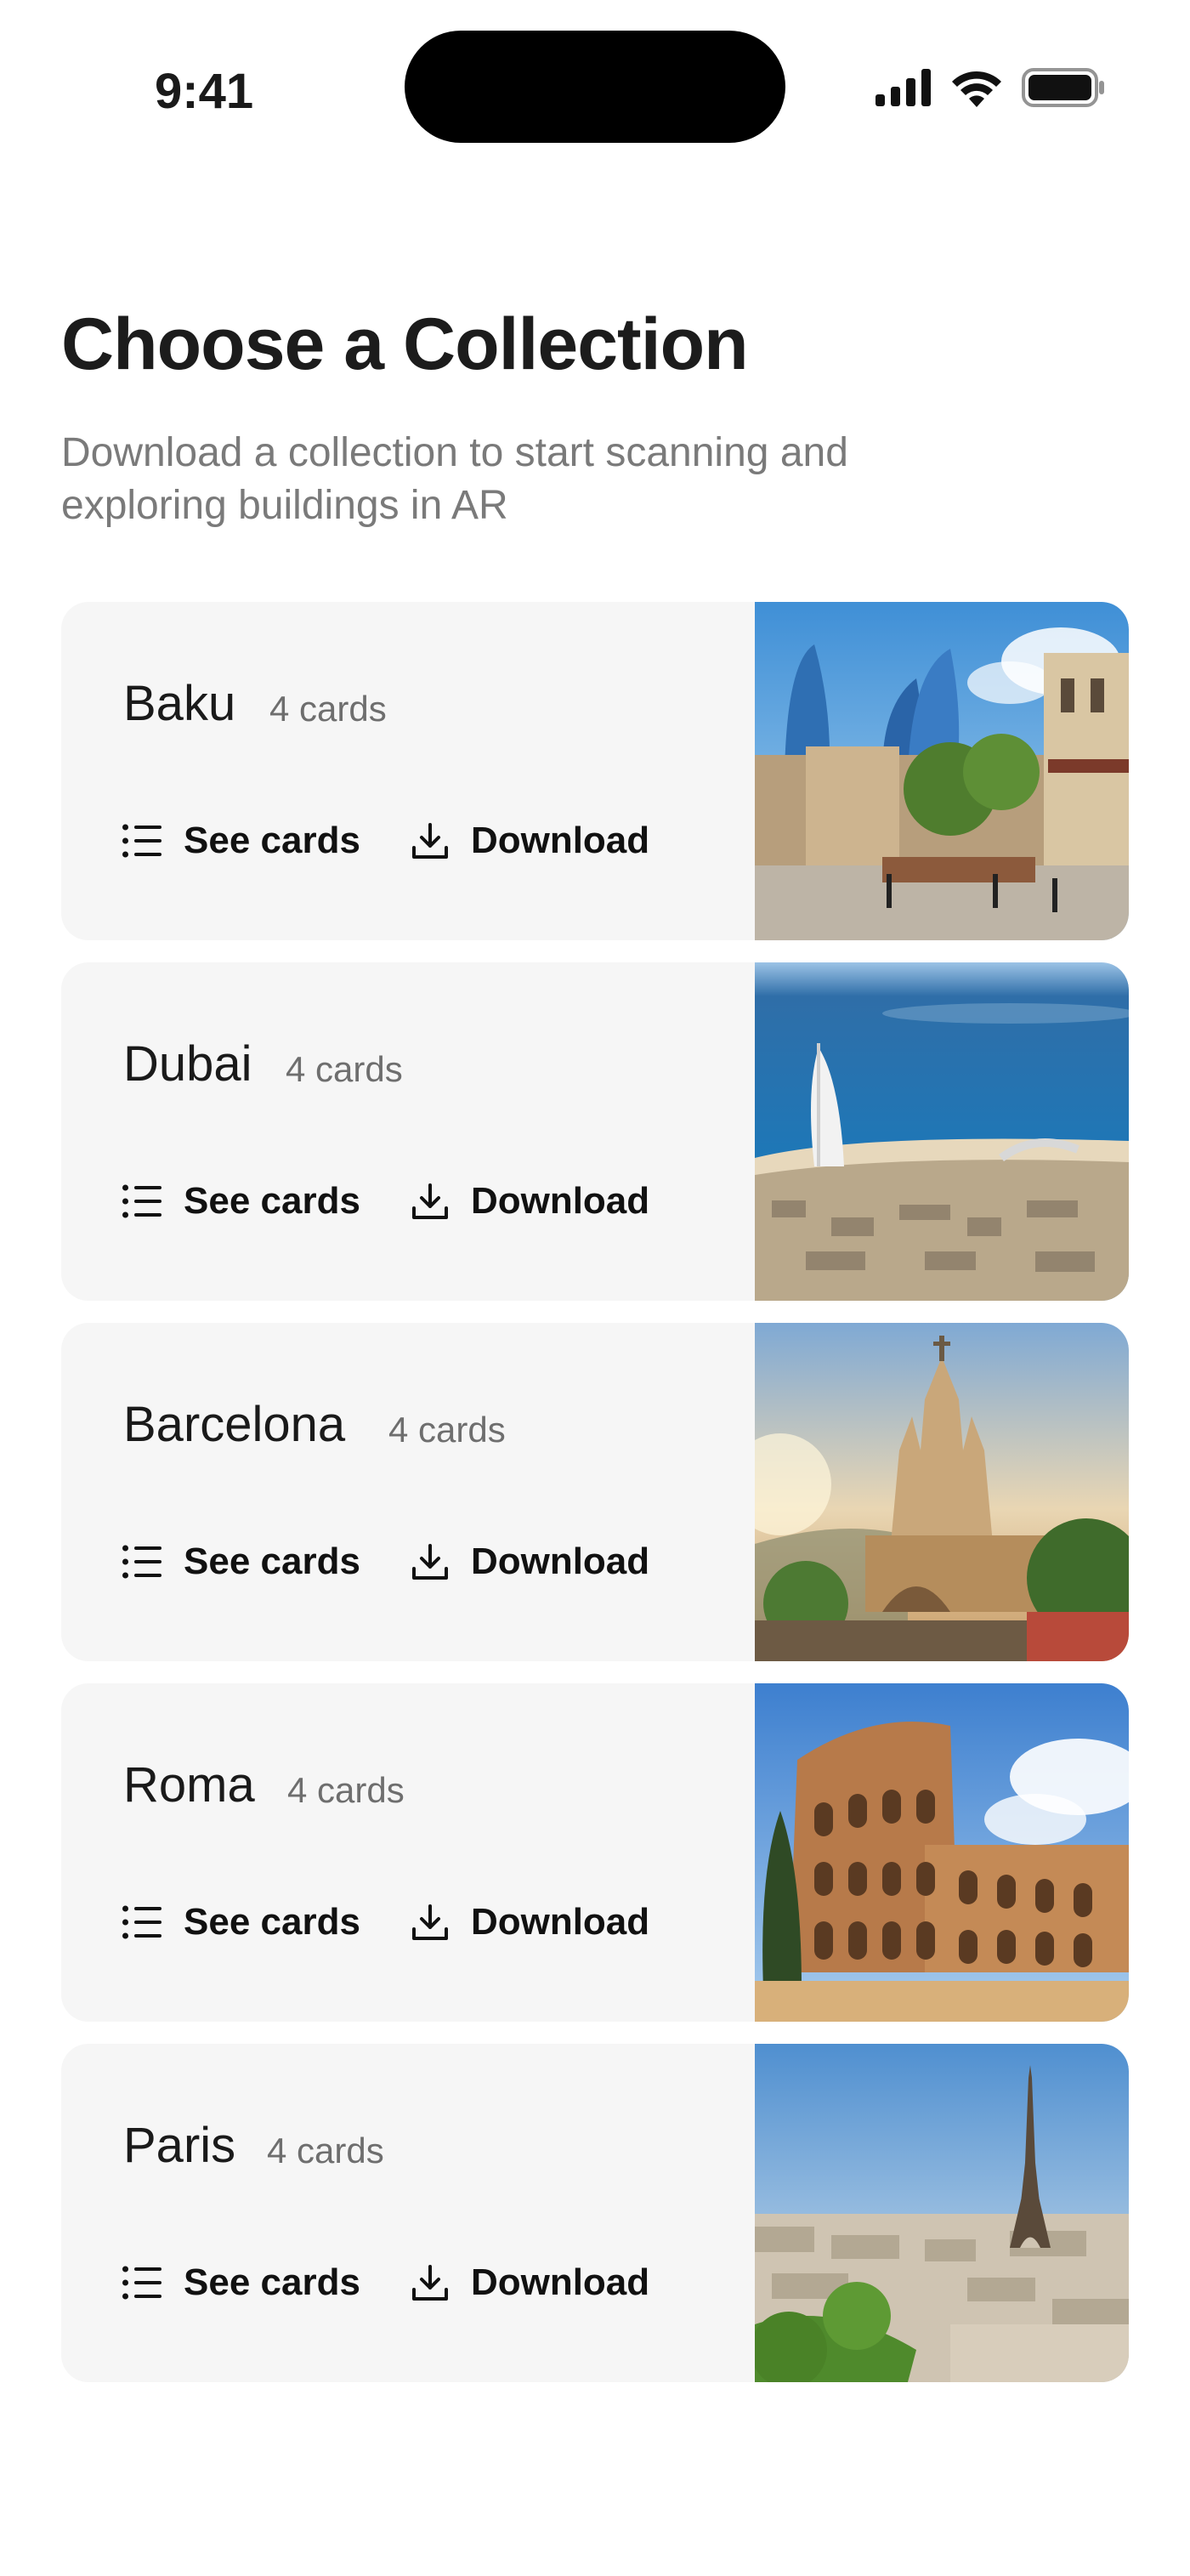  Describe the element at coordinates (189, 1785) in the screenshot. I see `collection-name: Roma` at that location.